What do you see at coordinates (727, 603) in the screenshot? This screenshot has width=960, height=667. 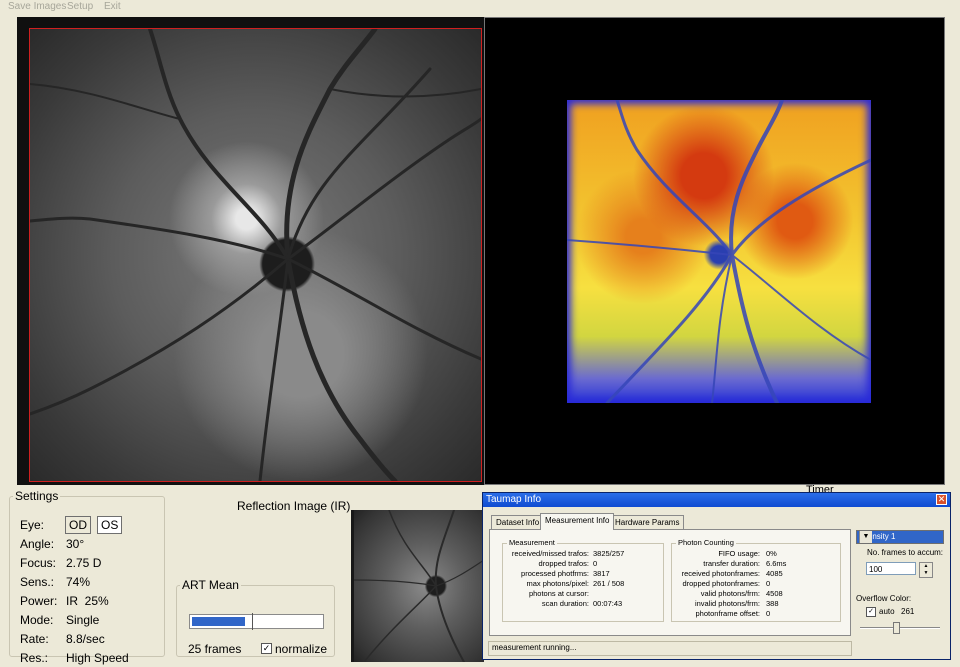 I see `photon-key: invalid photons/frm:` at bounding box center [727, 603].